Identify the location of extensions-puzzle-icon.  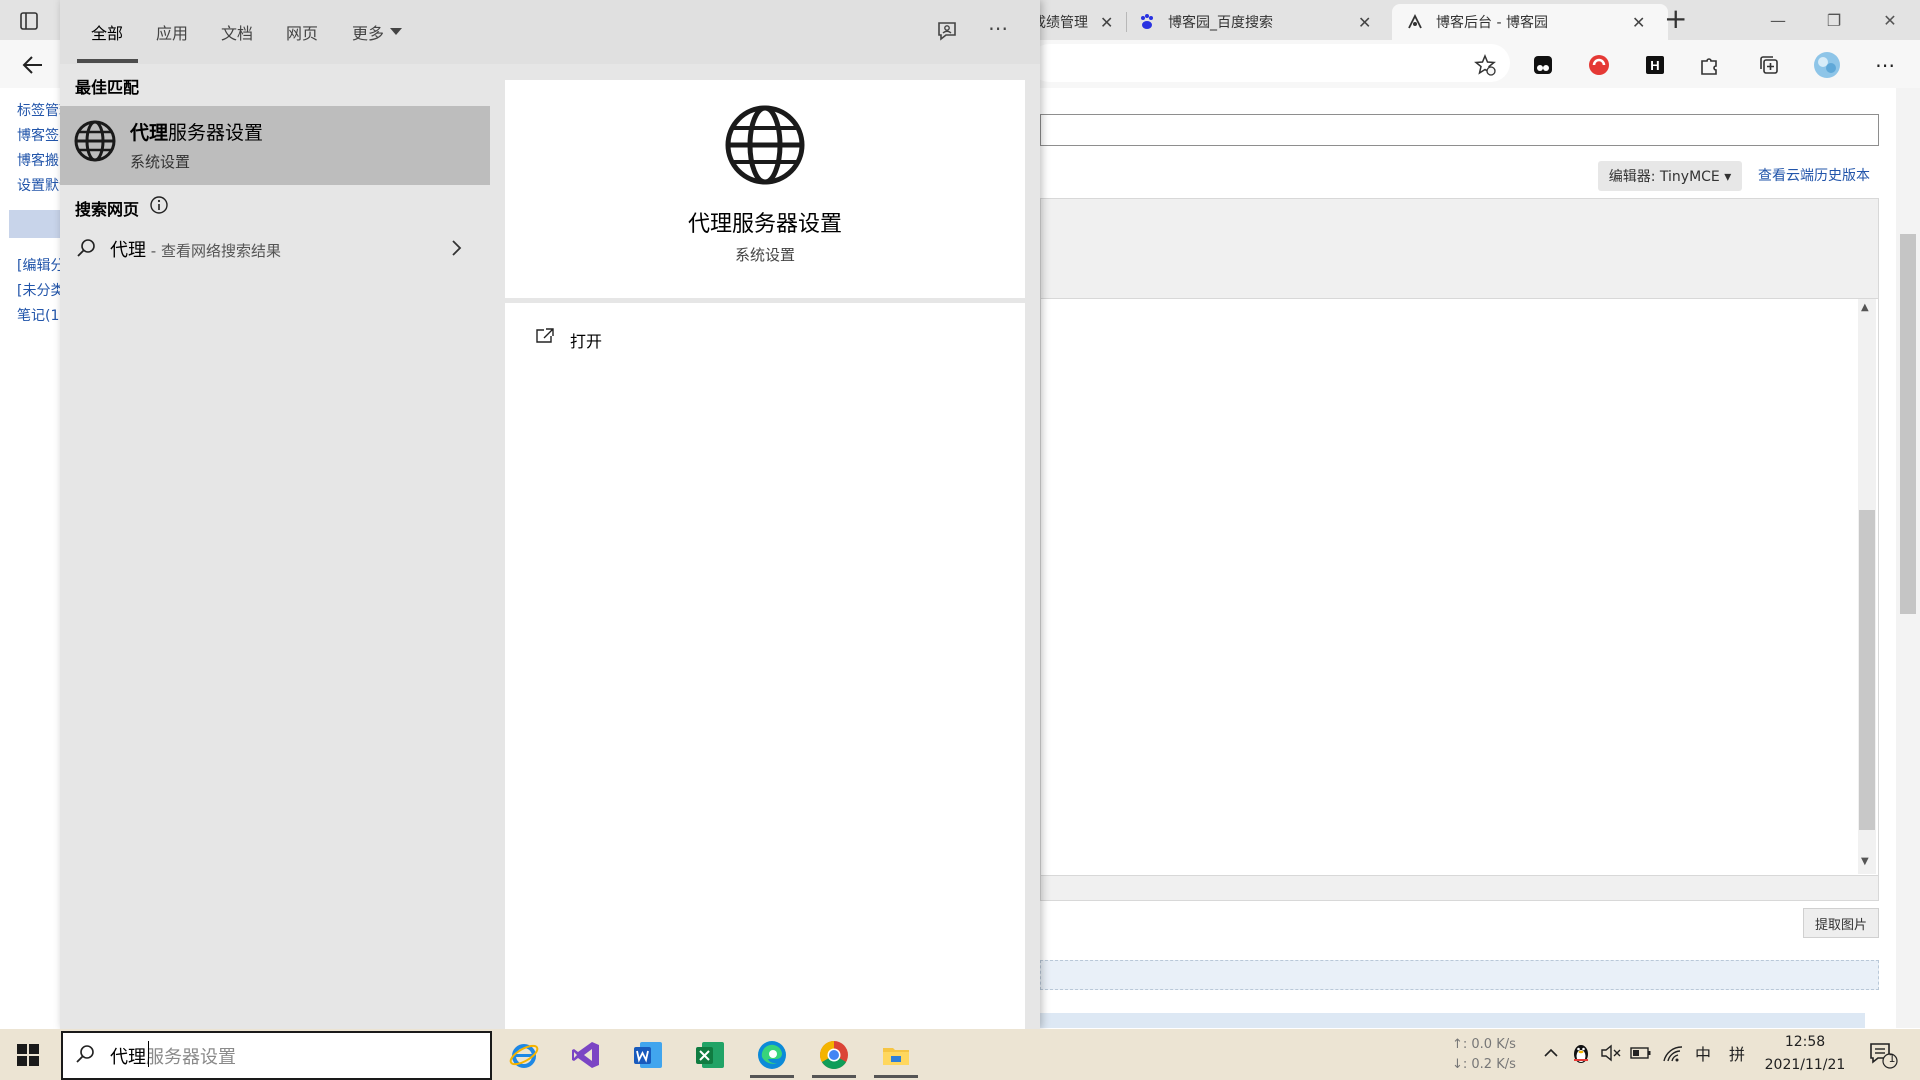
(1709, 65).